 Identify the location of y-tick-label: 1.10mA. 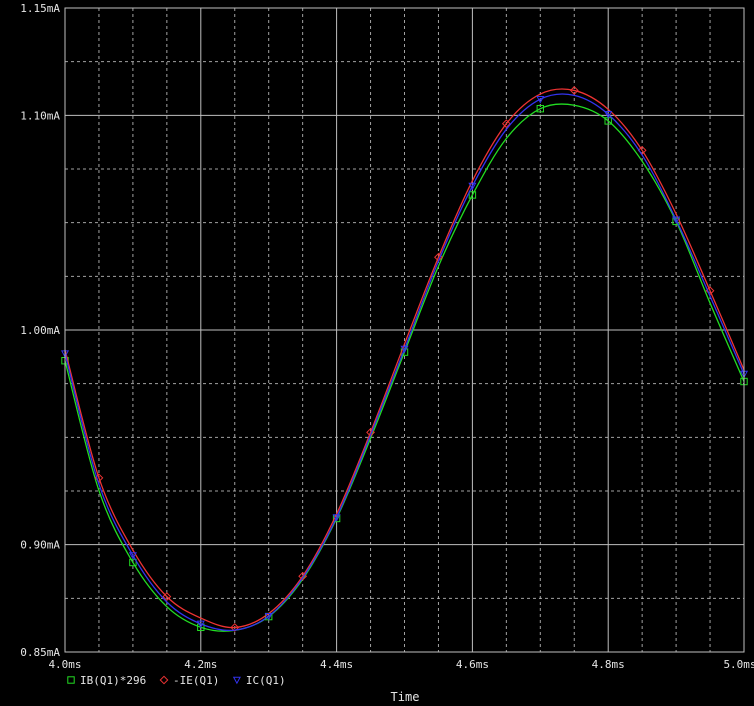
(40, 115).